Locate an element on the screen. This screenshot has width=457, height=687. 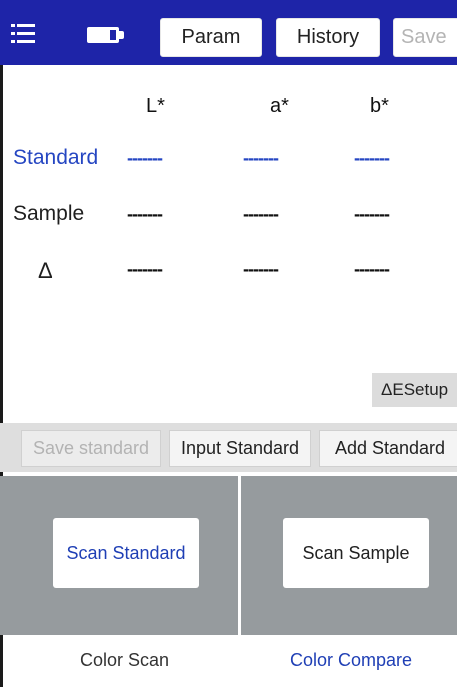
standard-l-value: ------- is located at coordinates (145, 158).